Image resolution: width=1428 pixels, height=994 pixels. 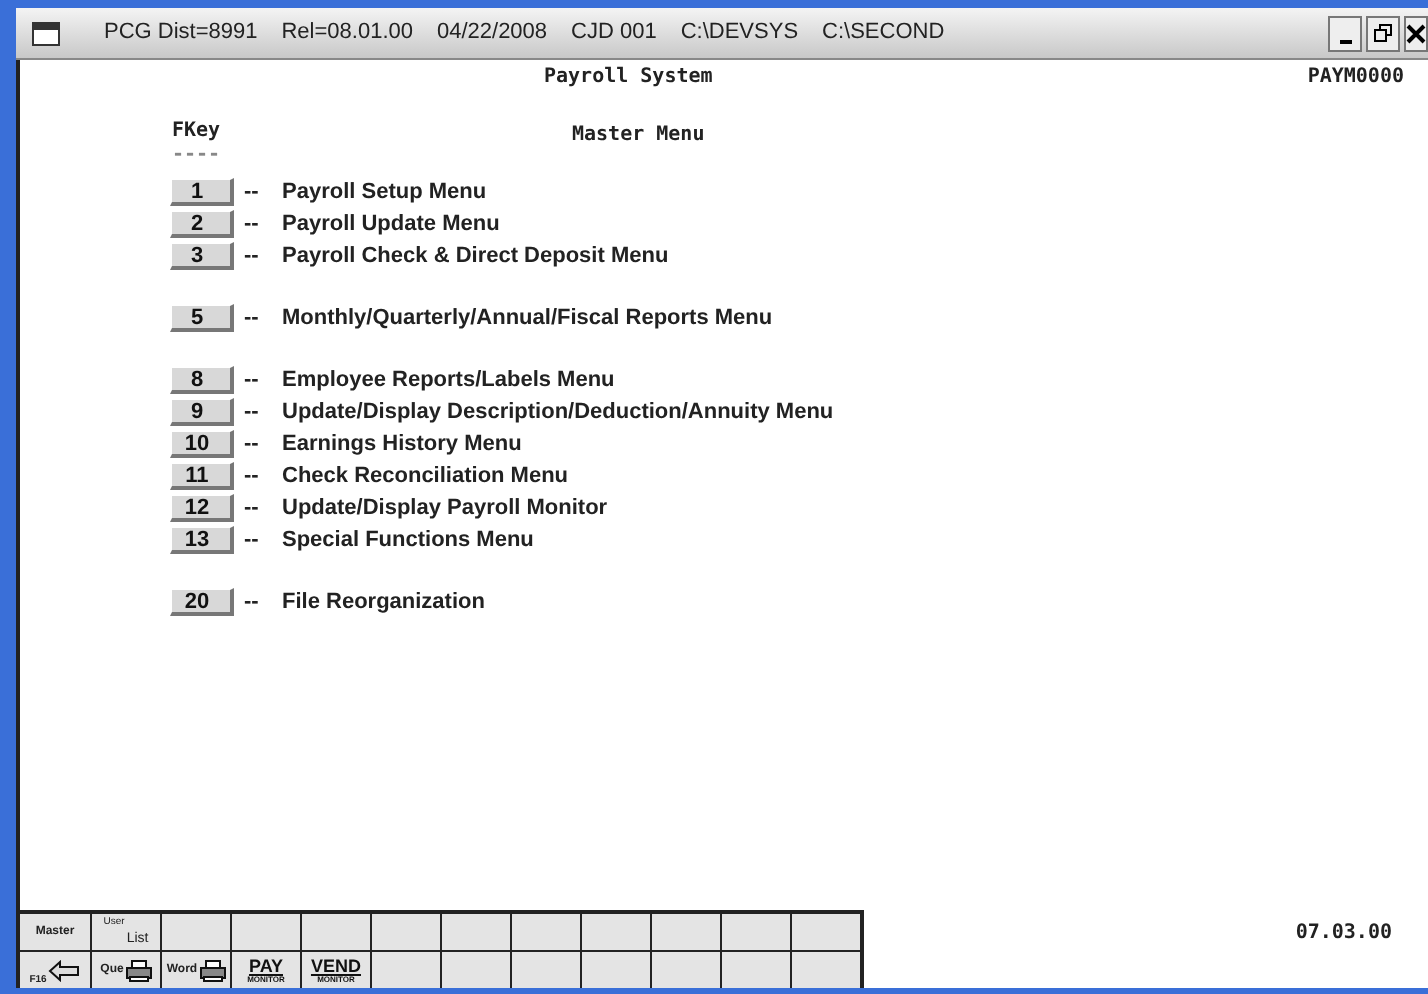 I want to click on fkey-button: 9, so click(x=202, y=412).